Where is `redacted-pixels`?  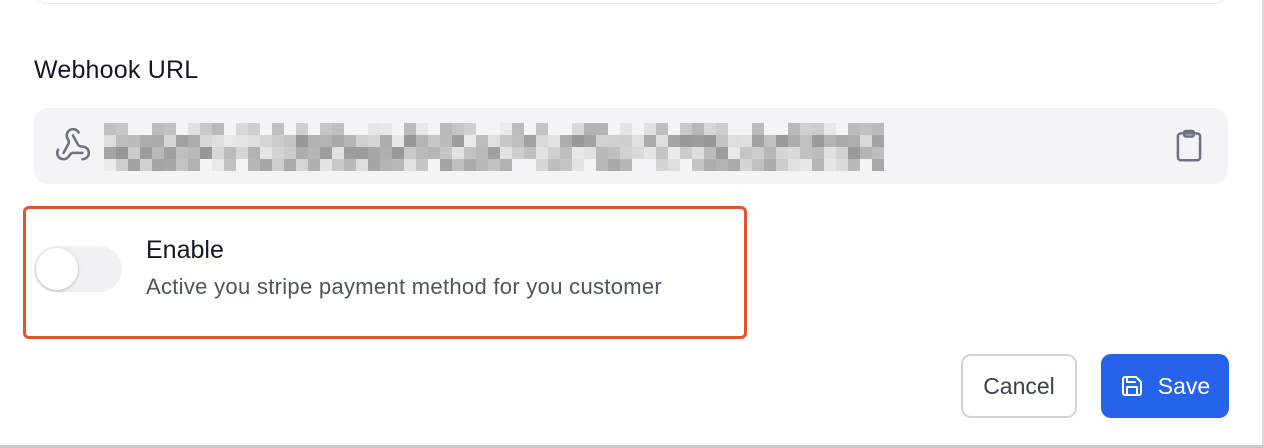
redacted-pixels is located at coordinates (494, 147).